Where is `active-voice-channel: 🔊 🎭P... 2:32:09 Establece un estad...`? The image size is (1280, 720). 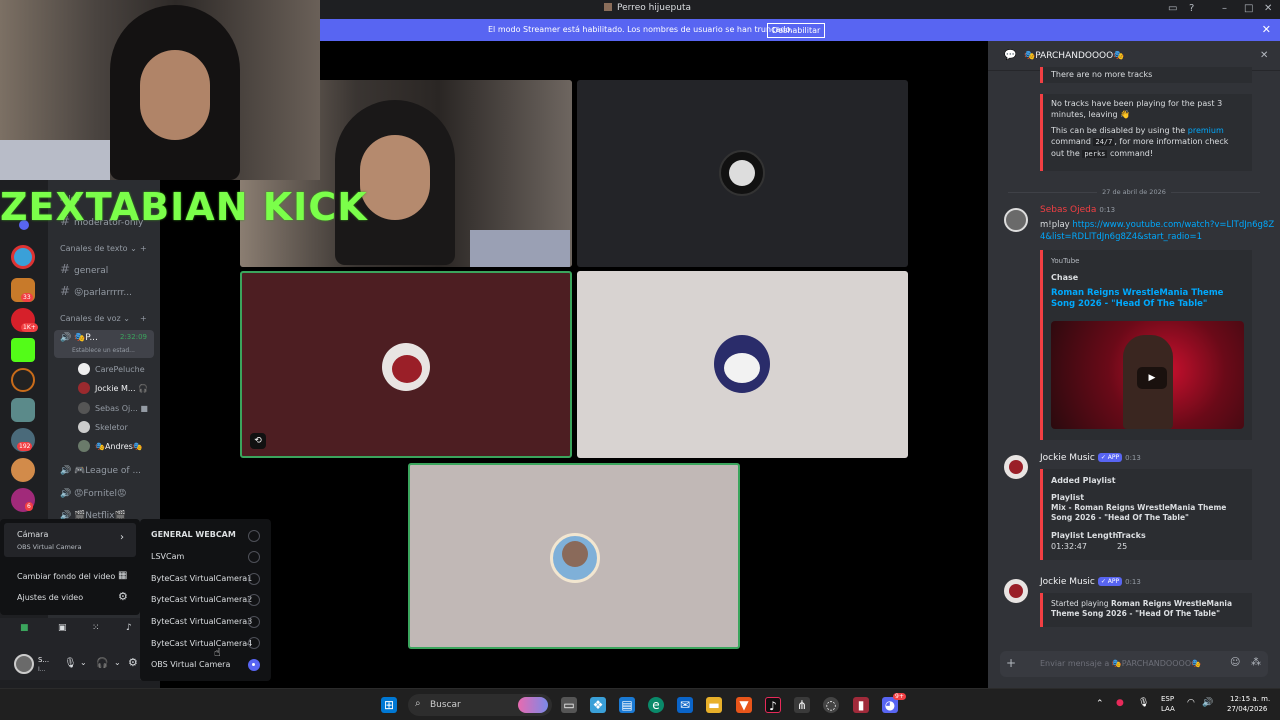
active-voice-channel: 🔊 🎭P... 2:32:09 Establece un estad... is located at coordinates (104, 344).